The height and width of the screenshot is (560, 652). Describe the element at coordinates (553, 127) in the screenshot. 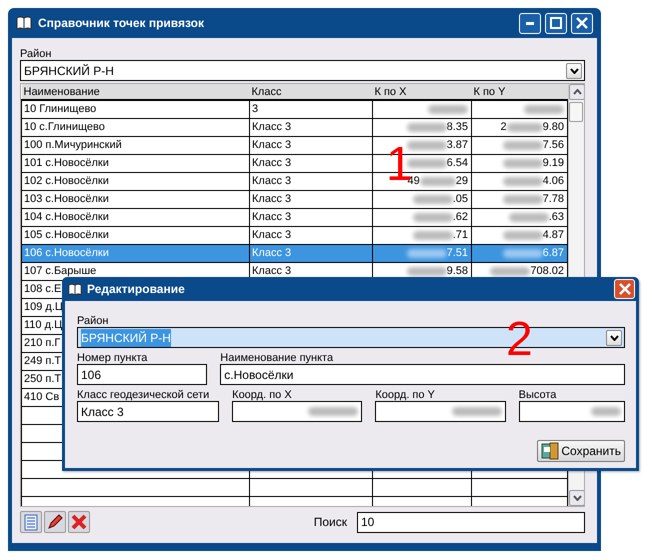

I see `table-cell: 9.80` at that location.